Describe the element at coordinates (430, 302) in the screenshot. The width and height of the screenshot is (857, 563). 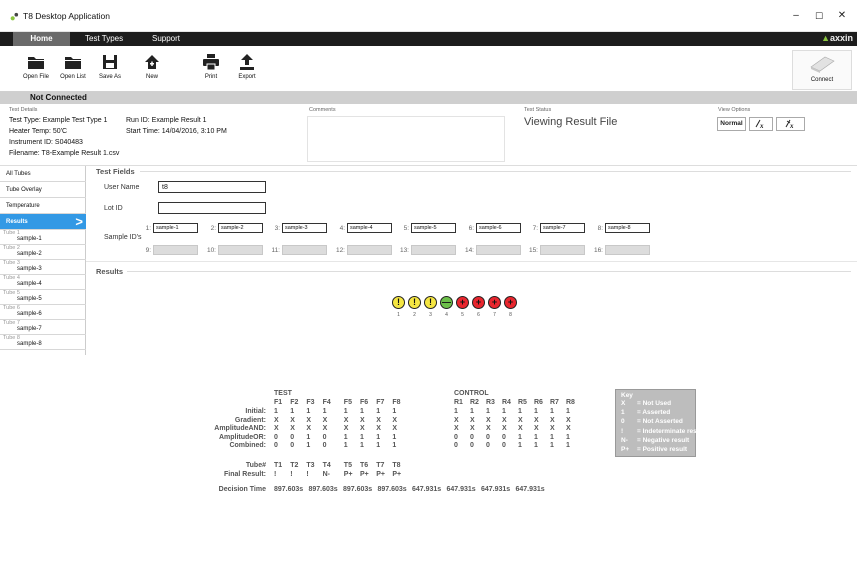
I see `tube-result-icon-3: !` at that location.